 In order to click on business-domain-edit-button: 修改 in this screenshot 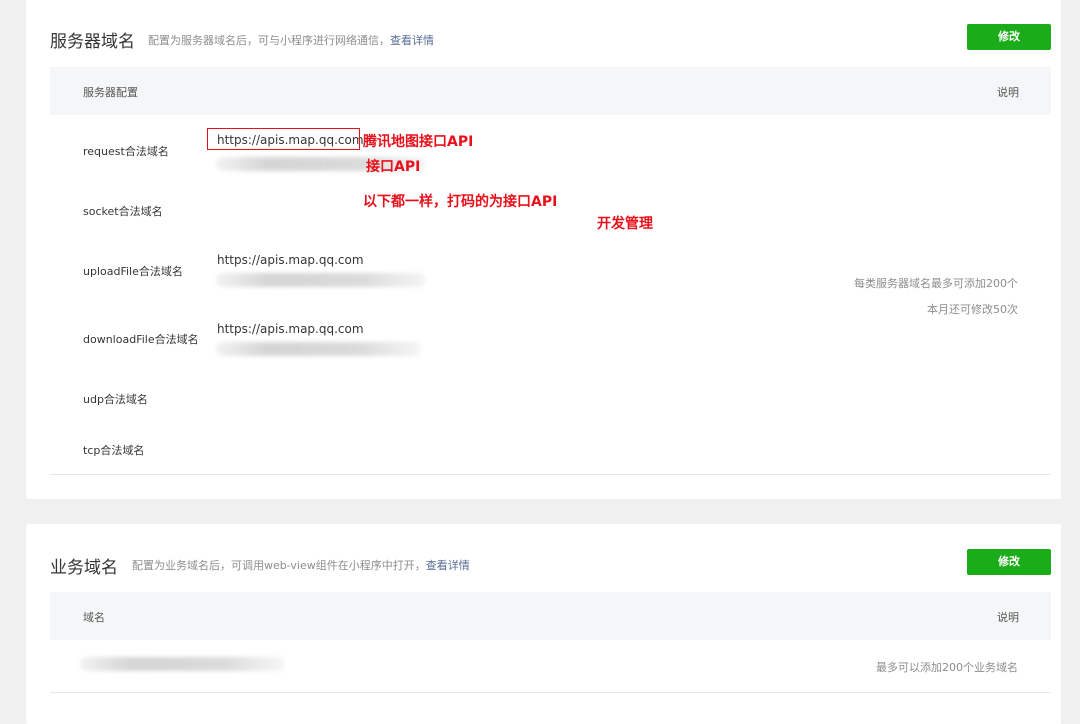, I will do `click(1009, 562)`.